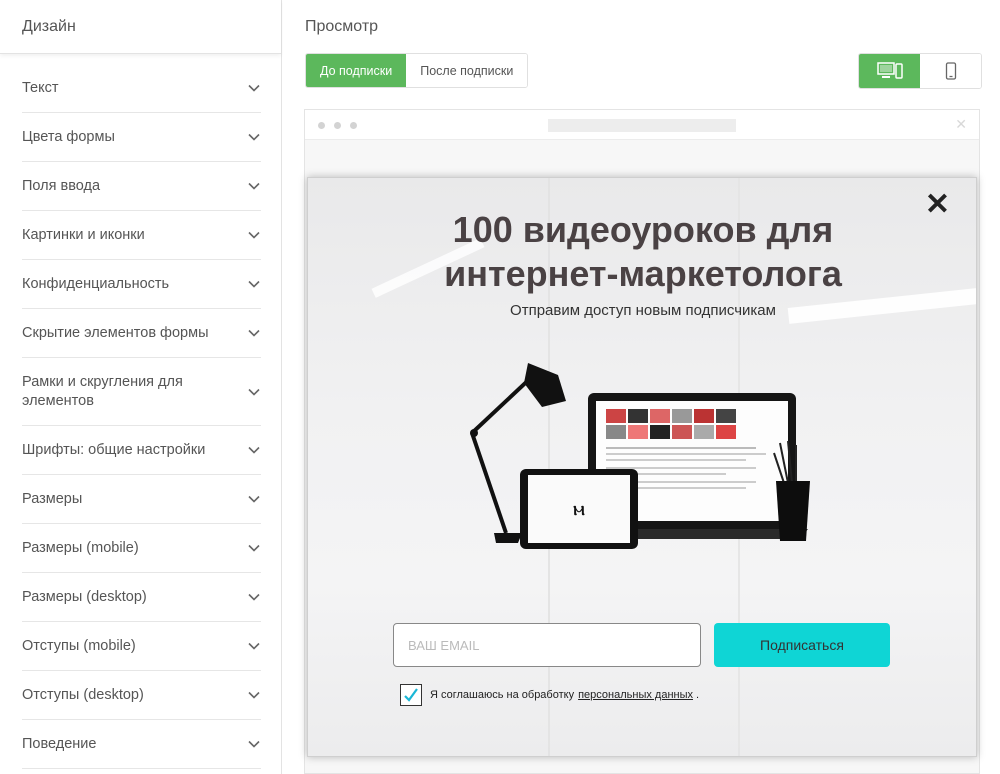 The image size is (1000, 774). I want to click on sidebar-item-label: Конфиденциальность, so click(96, 283).